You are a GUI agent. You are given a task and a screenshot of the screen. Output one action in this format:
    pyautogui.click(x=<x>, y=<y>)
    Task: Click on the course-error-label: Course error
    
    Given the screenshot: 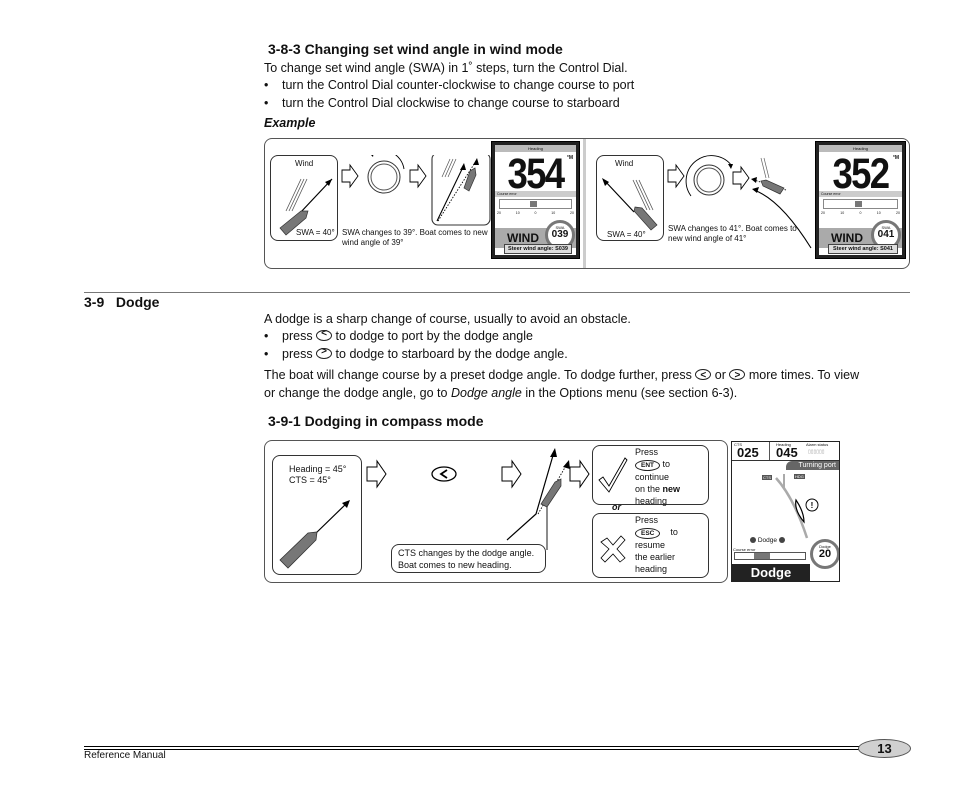 What is the action you would take?
    pyautogui.click(x=535, y=194)
    